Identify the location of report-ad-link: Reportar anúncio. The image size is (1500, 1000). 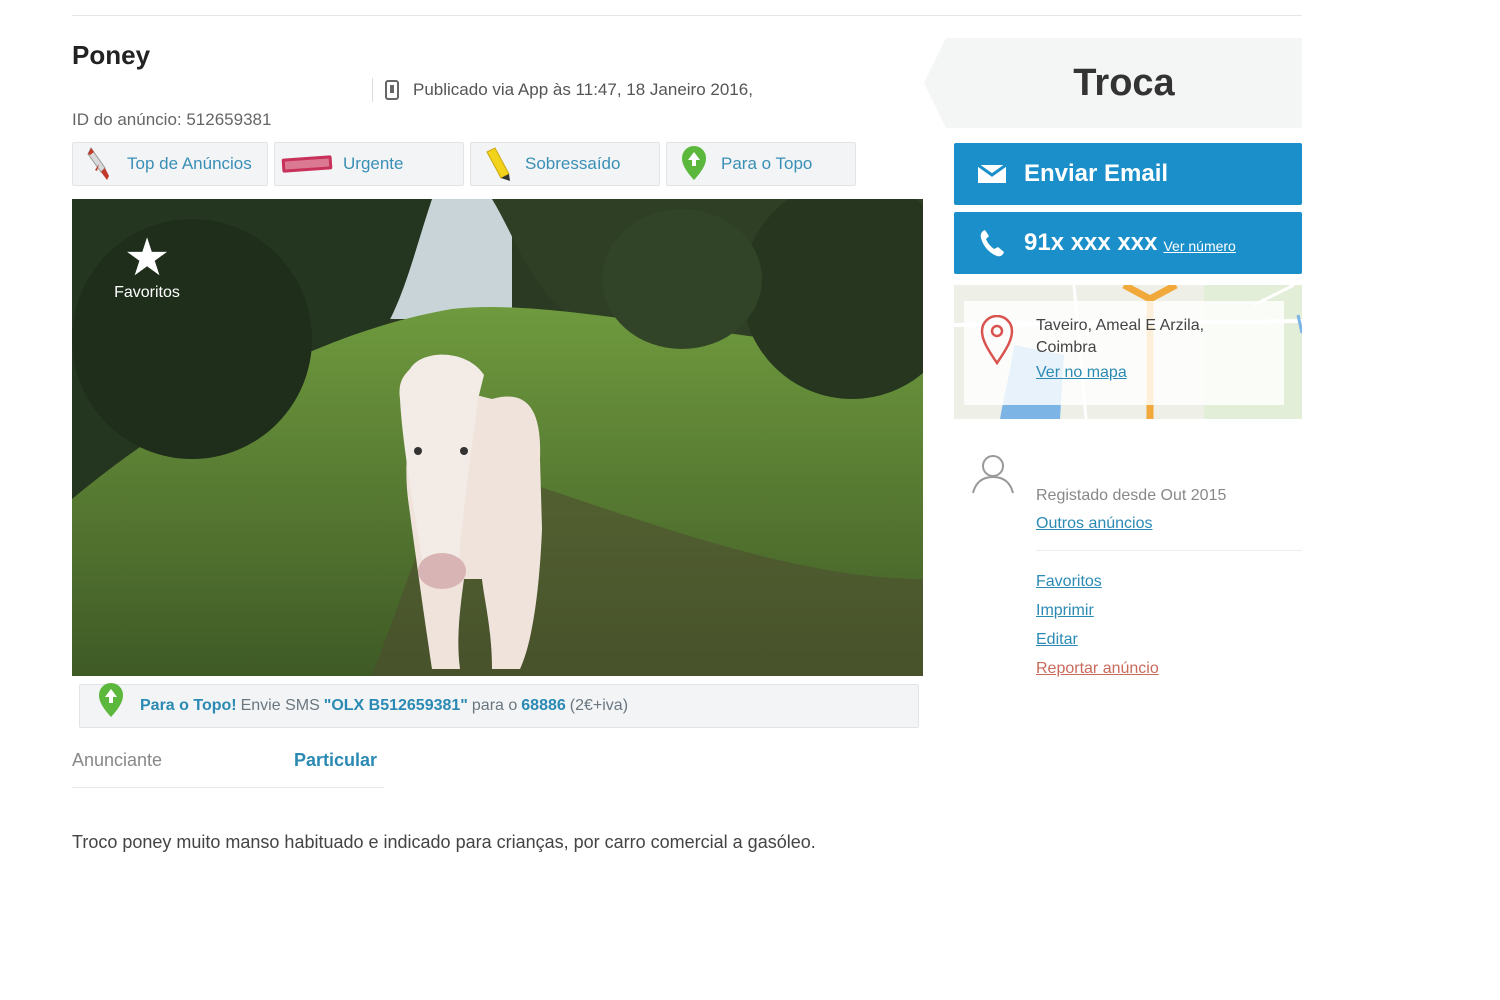
(1097, 669).